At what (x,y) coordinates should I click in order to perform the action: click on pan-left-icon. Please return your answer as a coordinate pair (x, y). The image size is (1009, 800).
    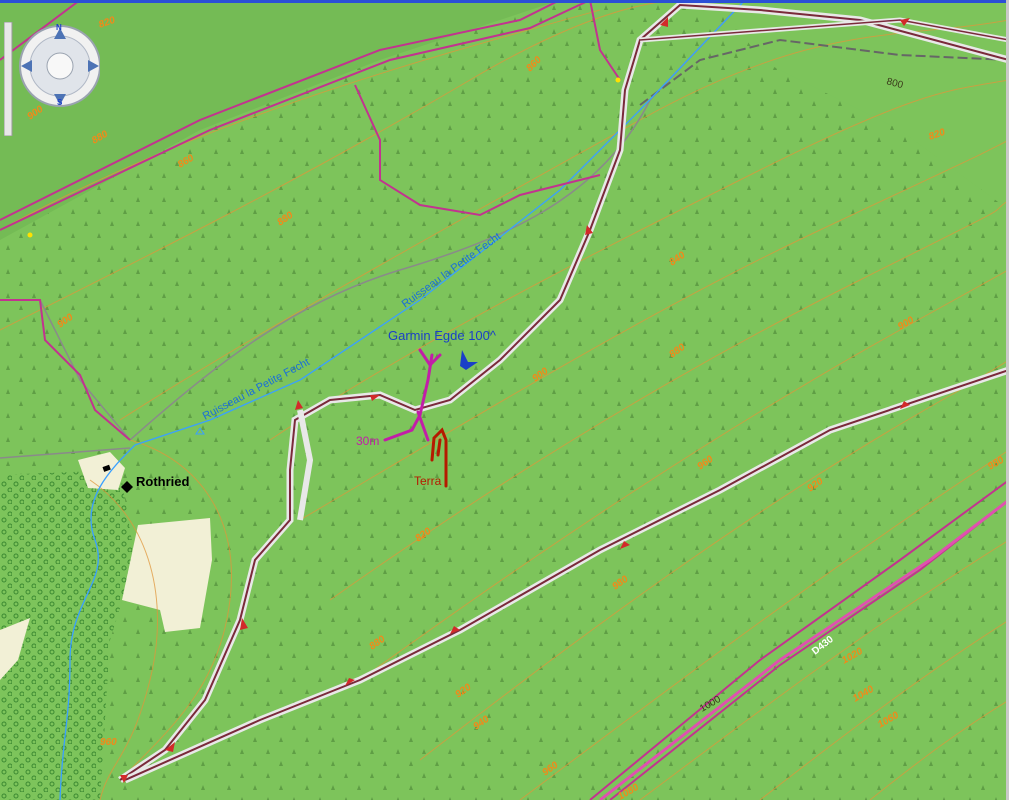
    Looking at the image, I should click on (27, 66).